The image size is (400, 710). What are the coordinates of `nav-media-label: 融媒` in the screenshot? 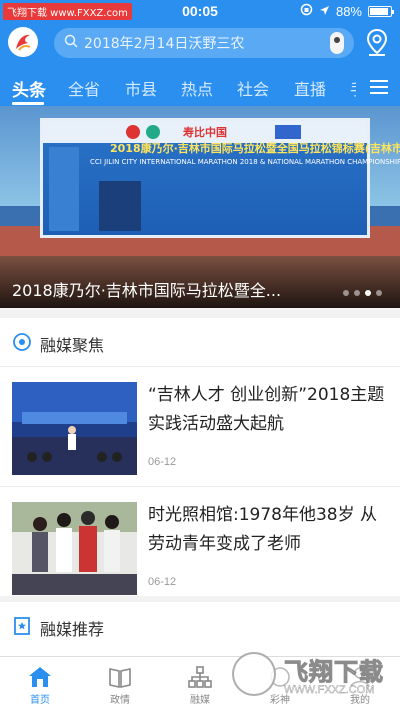 It's located at (200, 700).